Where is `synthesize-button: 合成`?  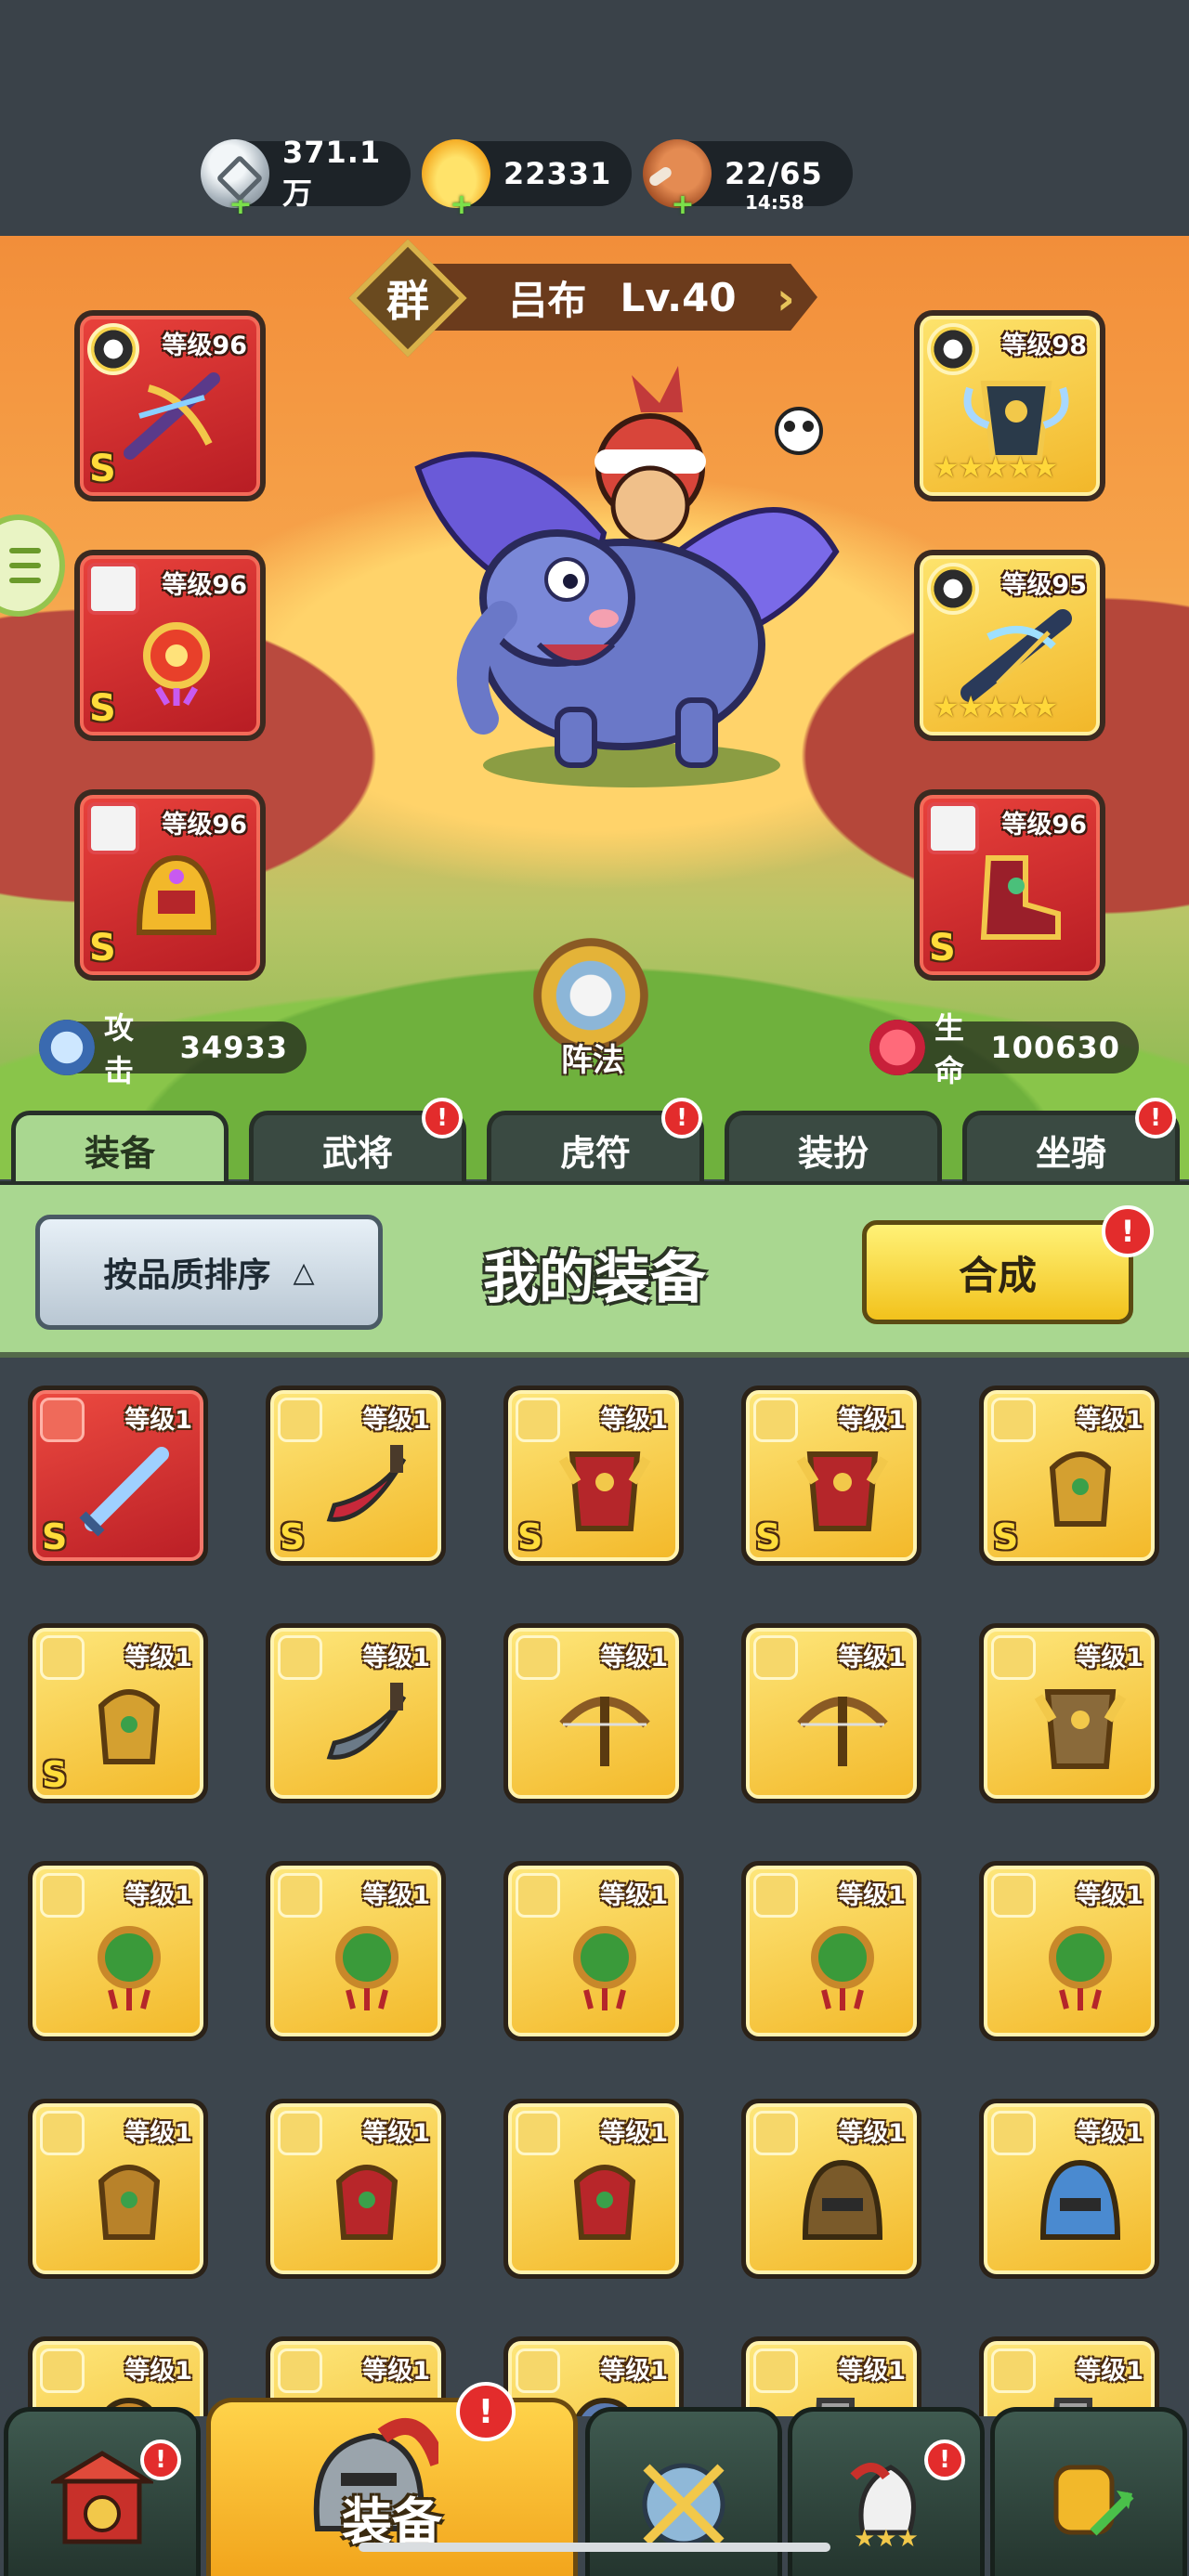 synthesize-button: 合成 is located at coordinates (998, 1272).